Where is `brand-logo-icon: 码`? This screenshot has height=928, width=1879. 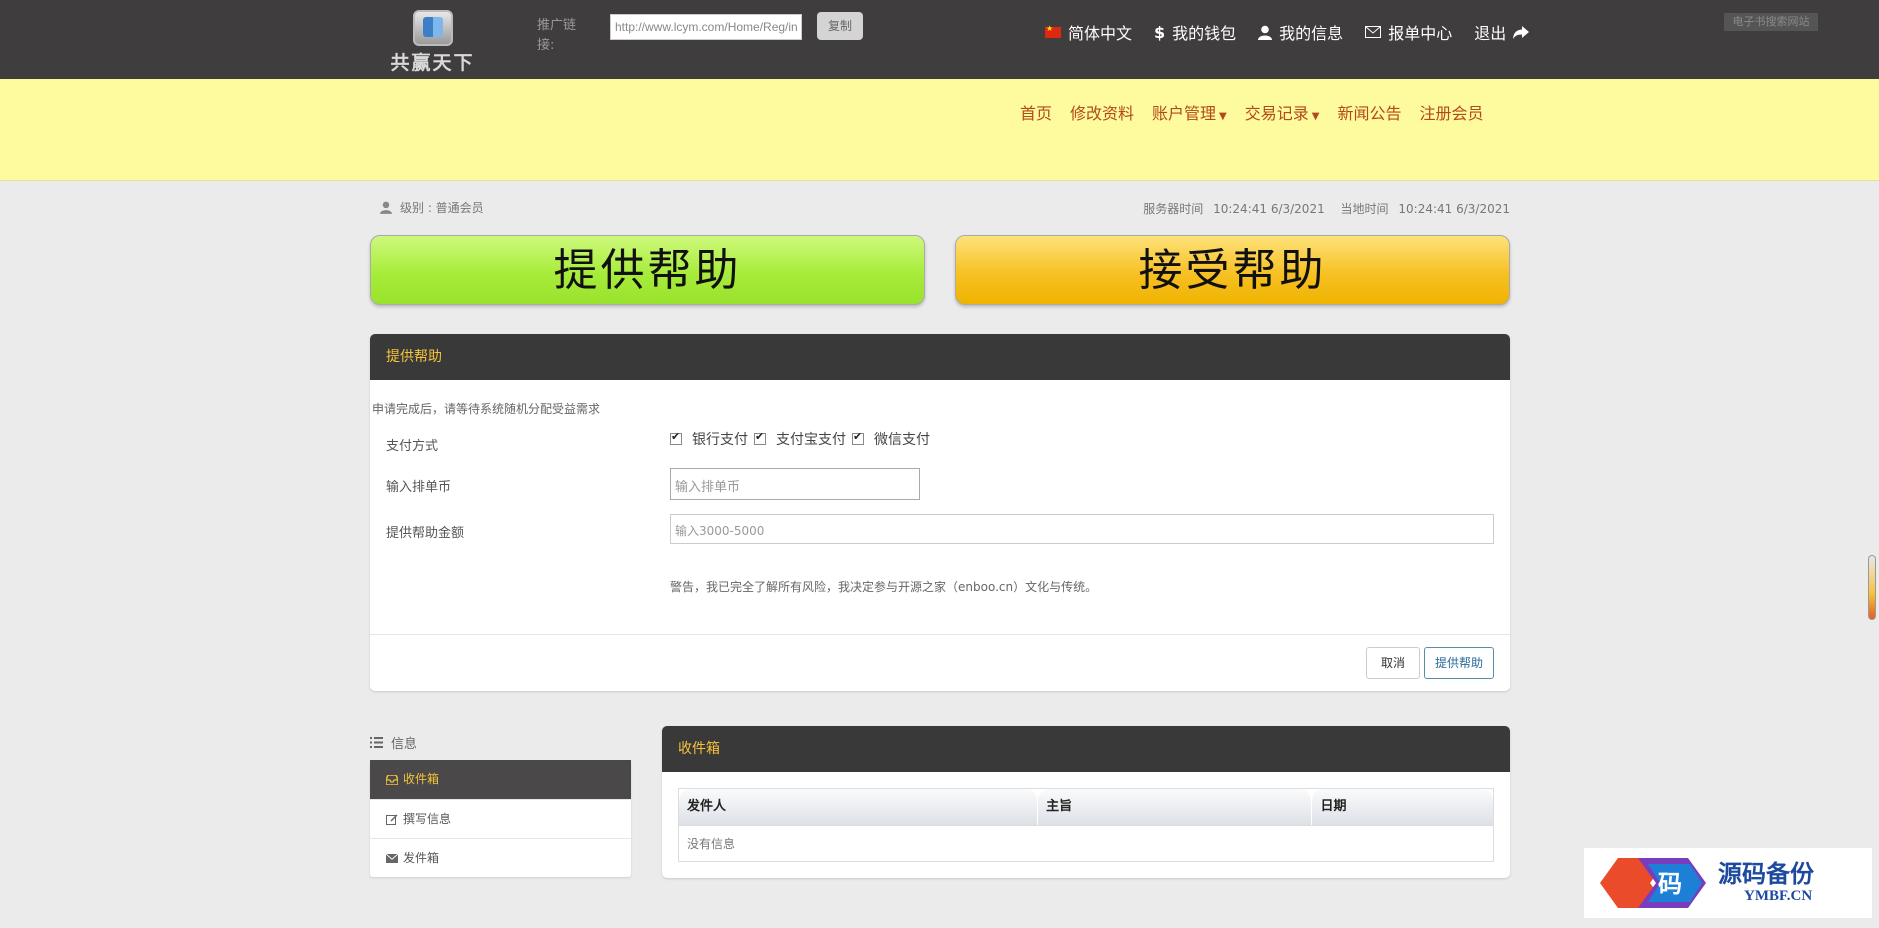 brand-logo-icon: 码 is located at coordinates (1653, 883).